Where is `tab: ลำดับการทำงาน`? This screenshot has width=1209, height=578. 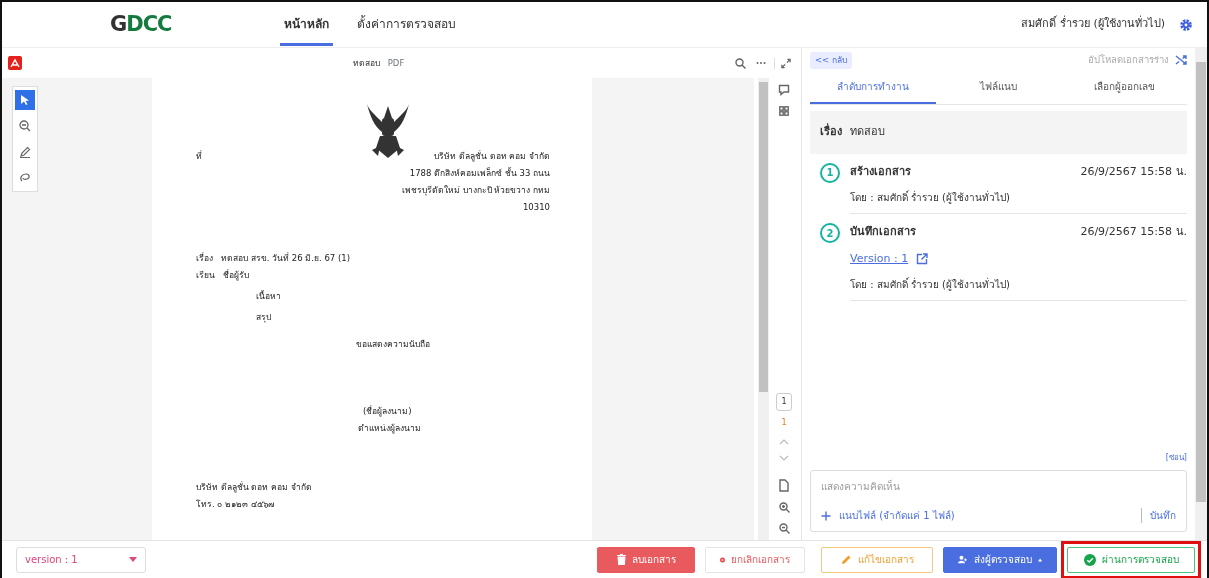
tab: ลำดับการทำงาน is located at coordinates (873, 89).